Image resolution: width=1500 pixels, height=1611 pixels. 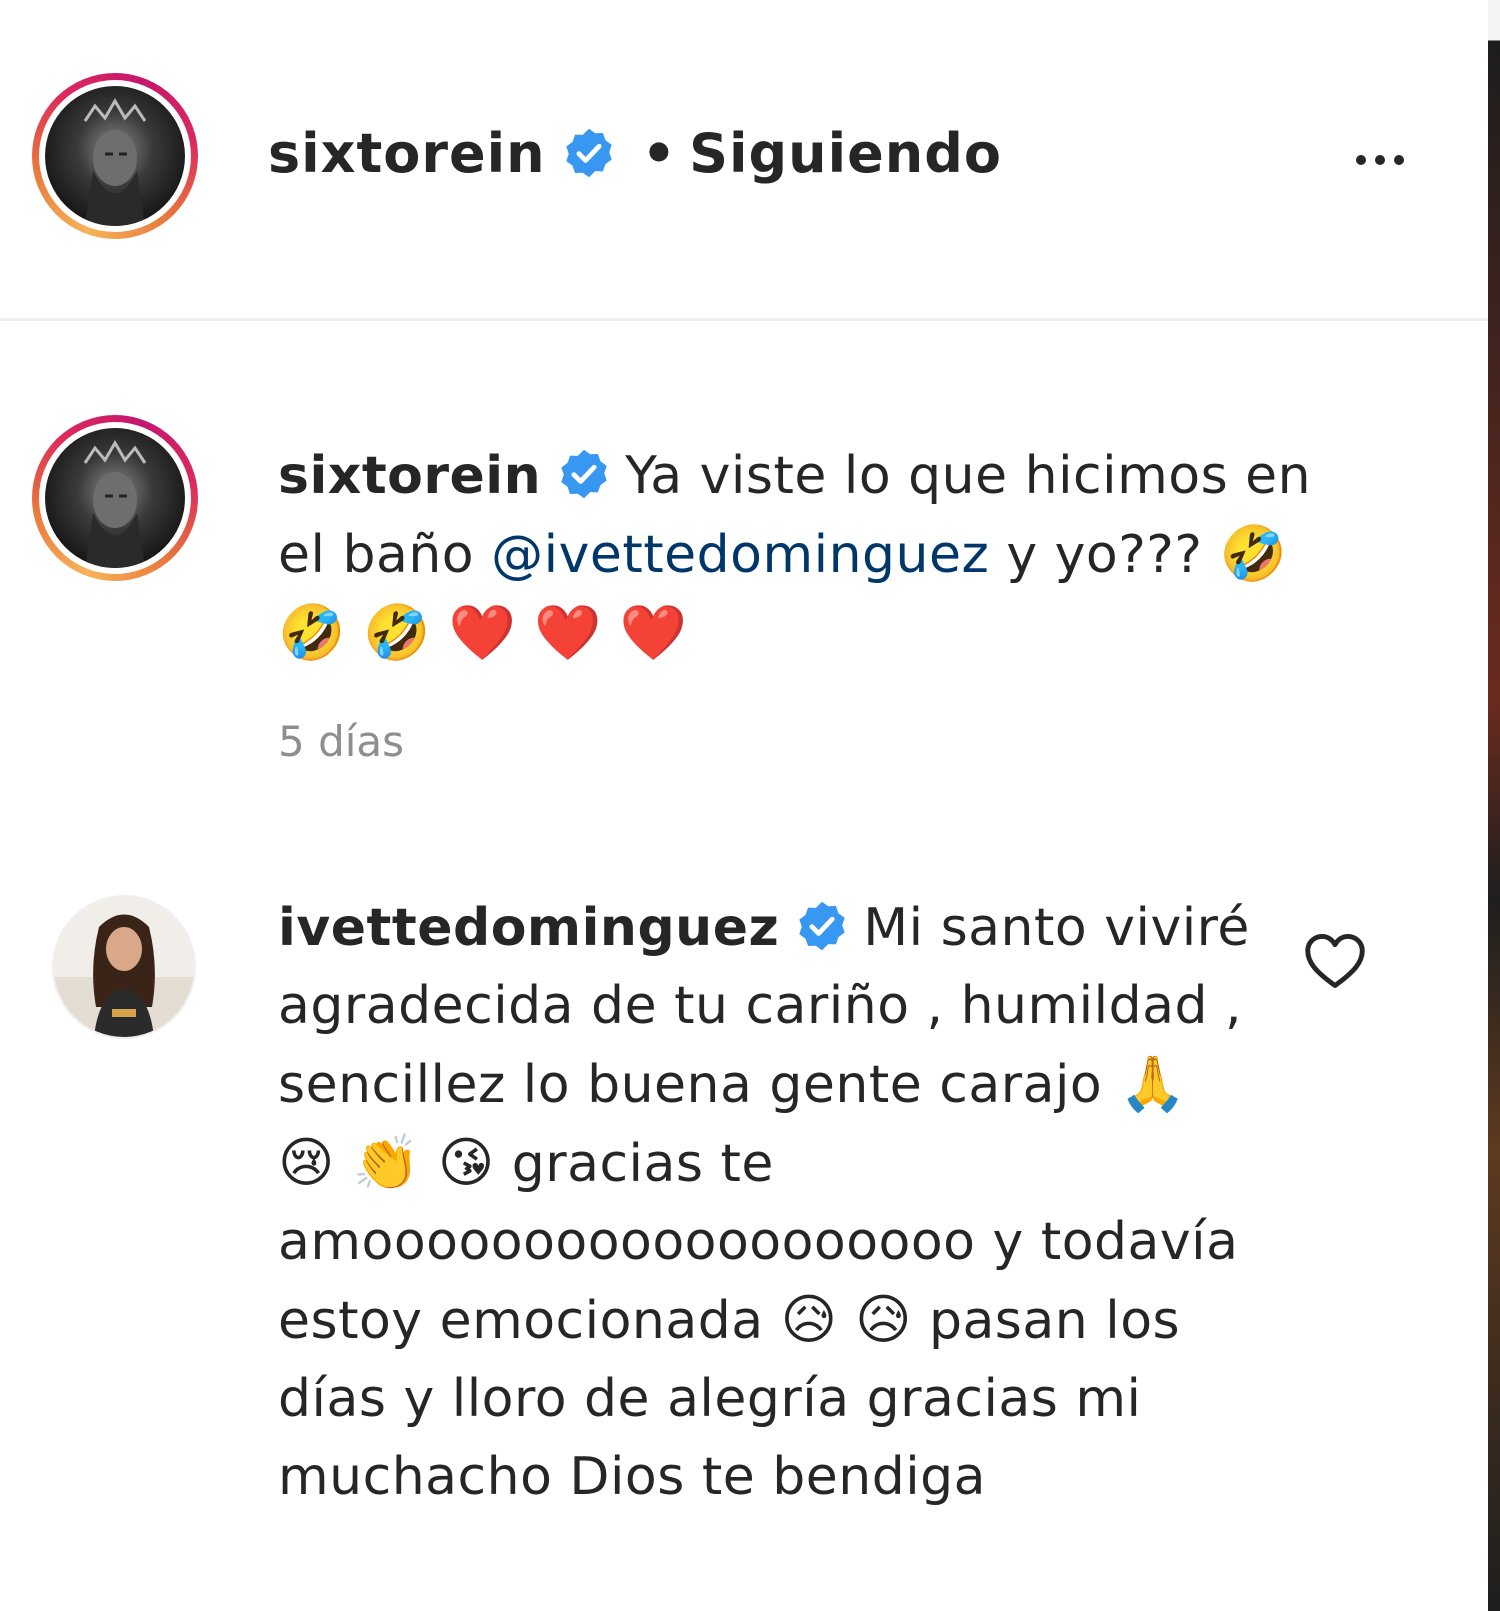 I want to click on mention-link: @ivettedominguez, so click(x=740, y=555).